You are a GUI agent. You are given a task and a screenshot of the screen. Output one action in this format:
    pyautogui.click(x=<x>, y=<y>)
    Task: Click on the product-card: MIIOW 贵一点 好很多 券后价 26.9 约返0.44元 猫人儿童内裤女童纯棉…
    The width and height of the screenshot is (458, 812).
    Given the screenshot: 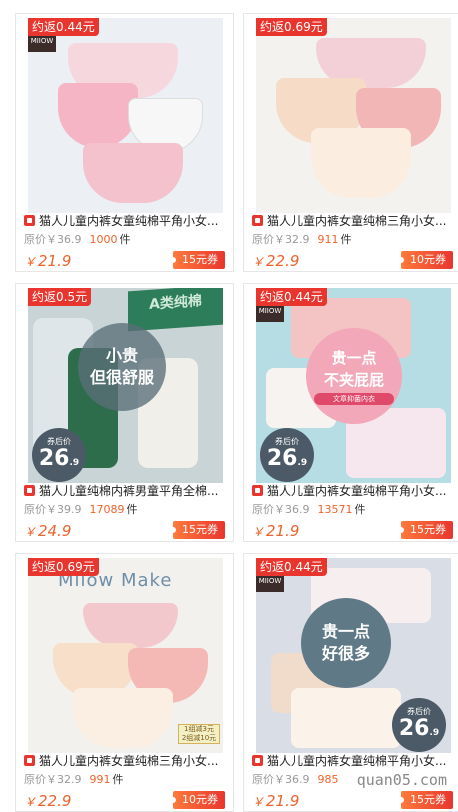 What is the action you would take?
    pyautogui.click(x=350, y=682)
    